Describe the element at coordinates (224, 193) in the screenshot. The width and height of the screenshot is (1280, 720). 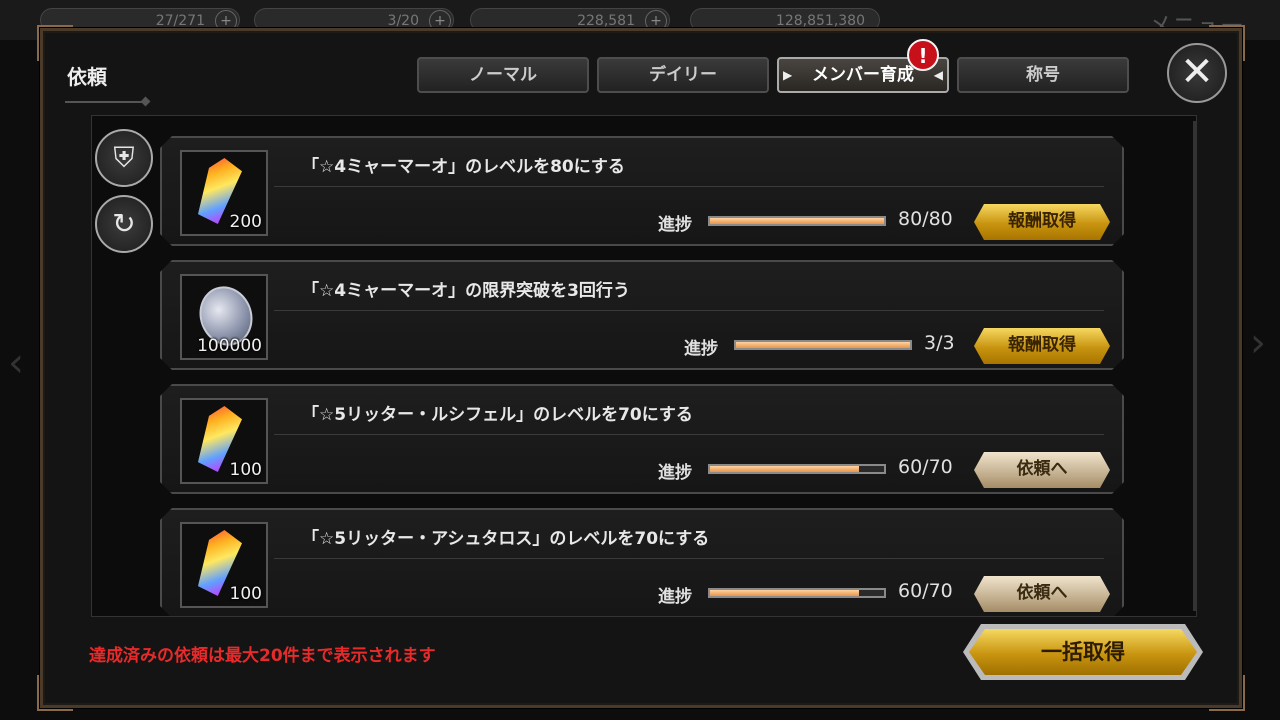
I see `reward-slot: 200` at that location.